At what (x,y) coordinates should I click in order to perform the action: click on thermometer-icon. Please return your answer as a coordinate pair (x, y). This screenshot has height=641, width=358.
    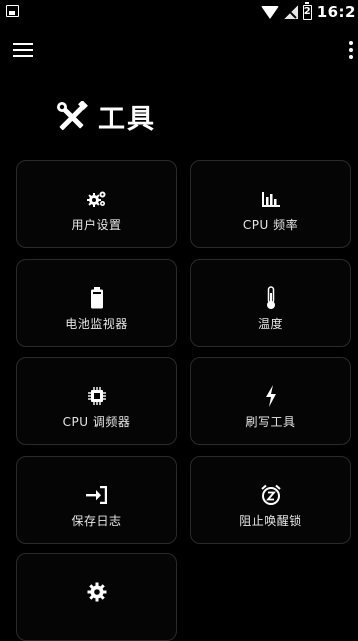
    Looking at the image, I should click on (270, 297).